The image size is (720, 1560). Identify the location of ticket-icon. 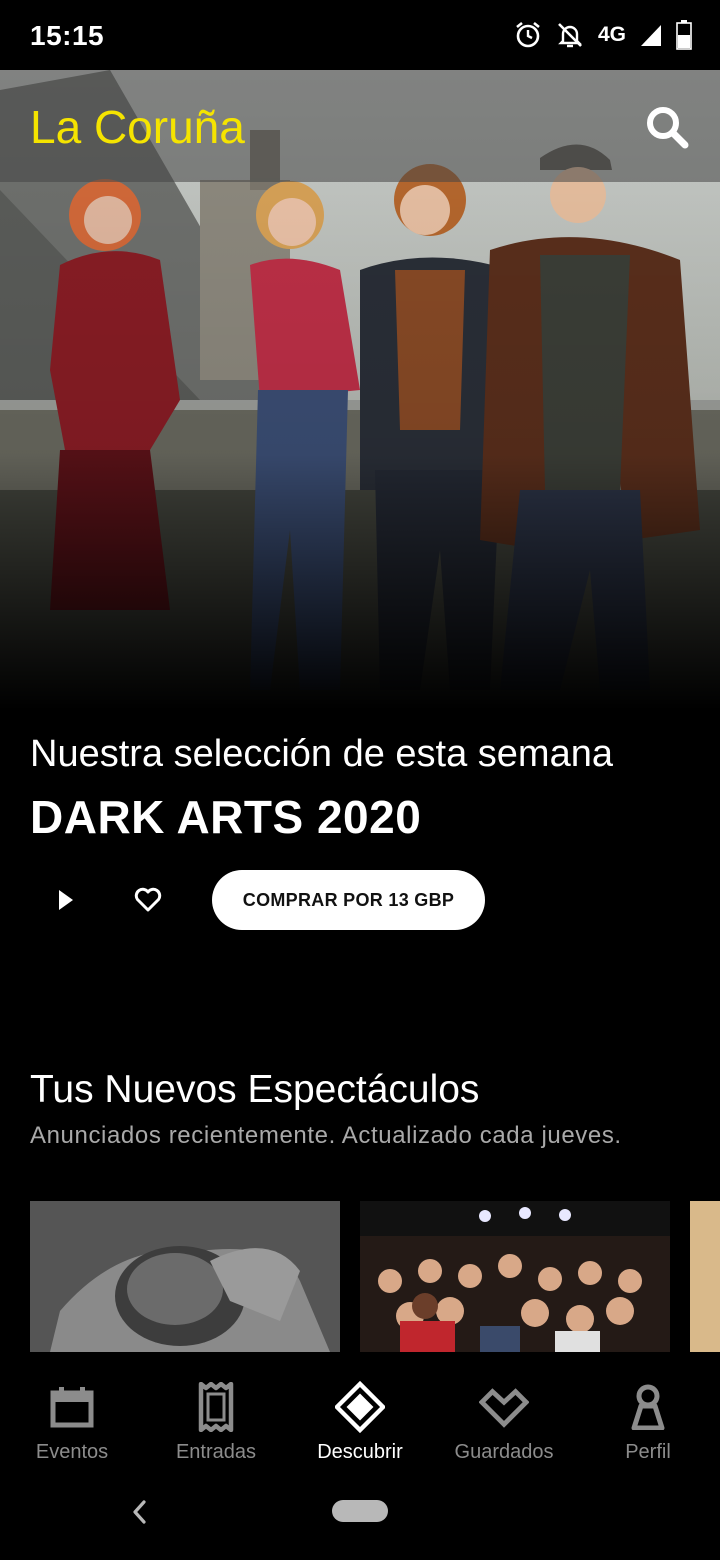
(216, 1407).